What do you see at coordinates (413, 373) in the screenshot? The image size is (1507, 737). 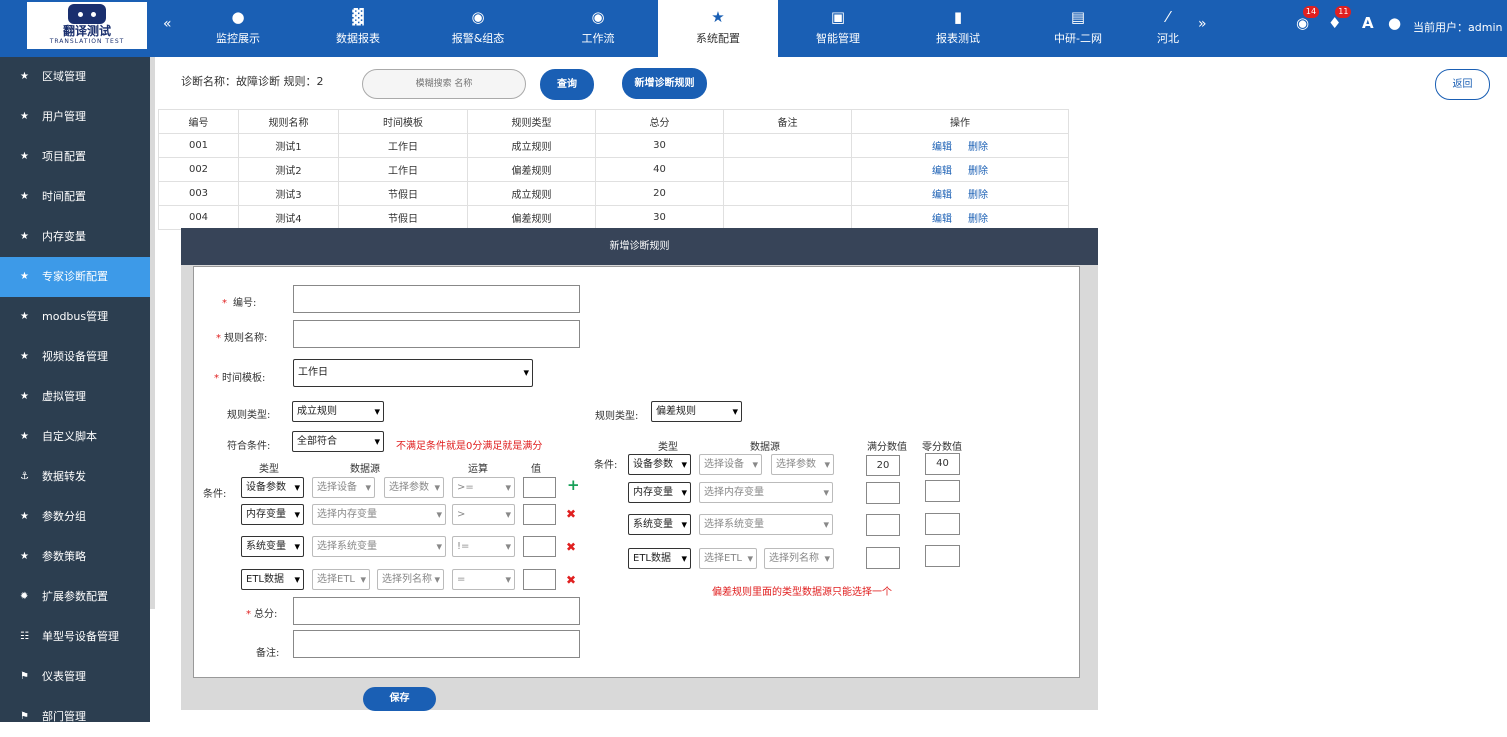 I see `time-template-select: 工作日` at bounding box center [413, 373].